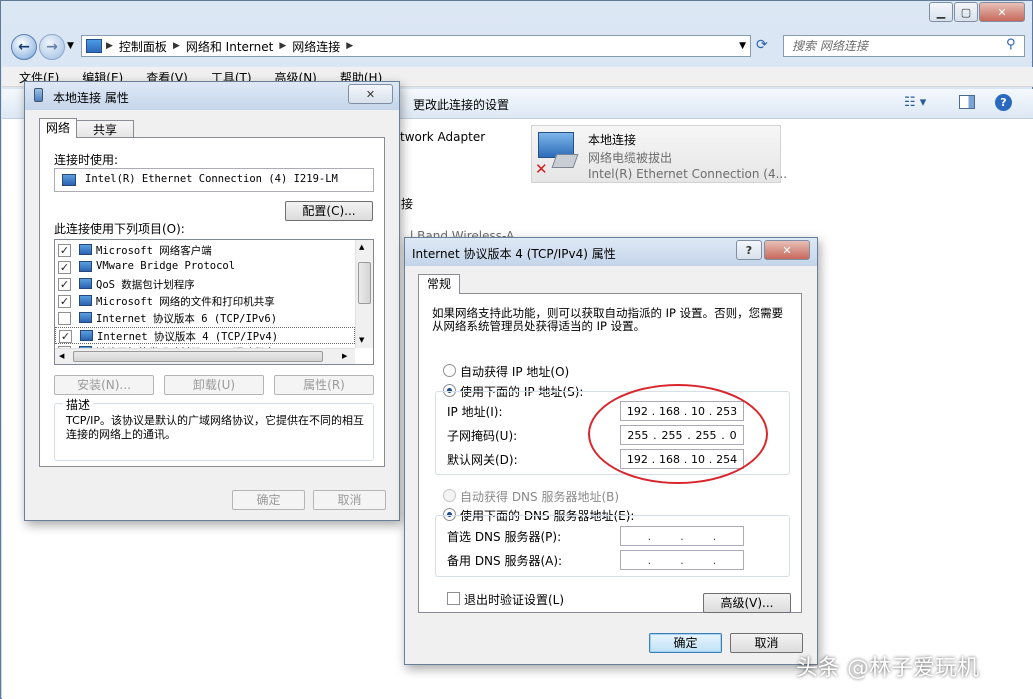 Image resolution: width=1033 pixels, height=699 pixels. I want to click on auto-ip-radio, so click(449, 370).